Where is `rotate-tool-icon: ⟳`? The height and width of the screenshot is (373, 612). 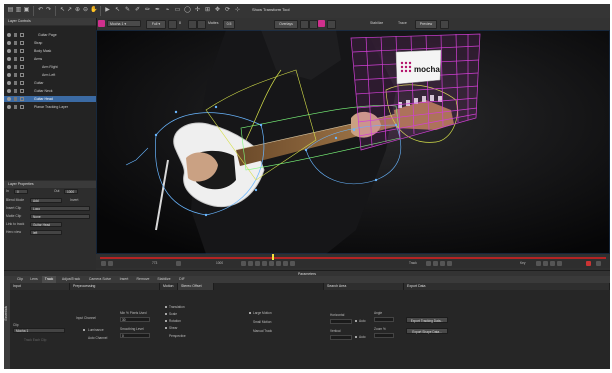
rotate-tool-icon: ⟳ is located at coordinates (227, 10).